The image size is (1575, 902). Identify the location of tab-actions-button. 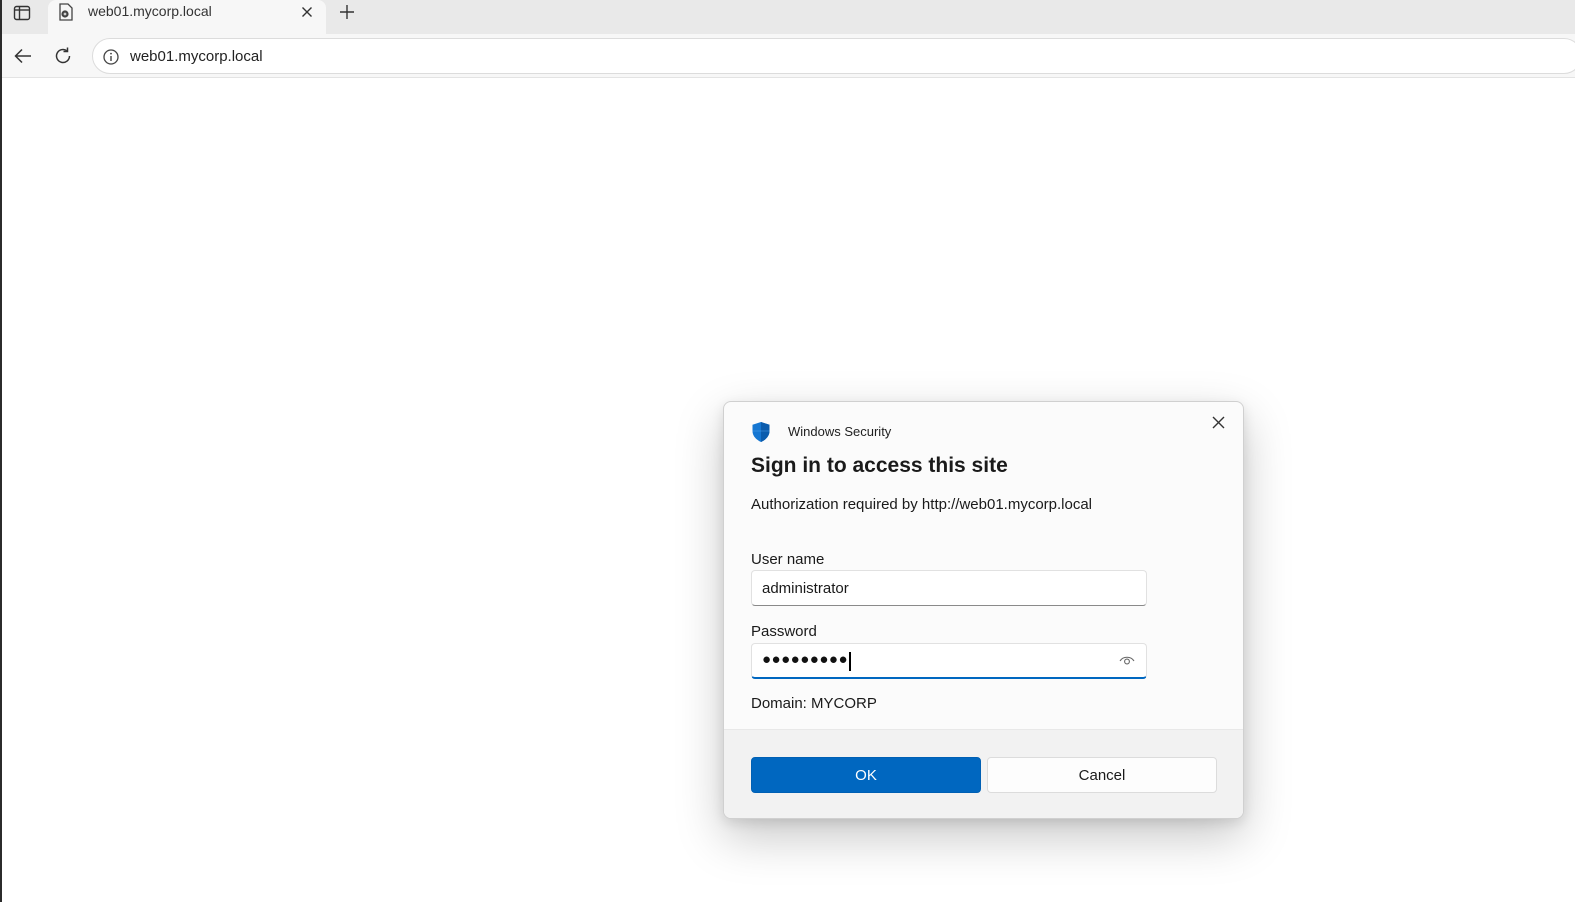
(22, 13).